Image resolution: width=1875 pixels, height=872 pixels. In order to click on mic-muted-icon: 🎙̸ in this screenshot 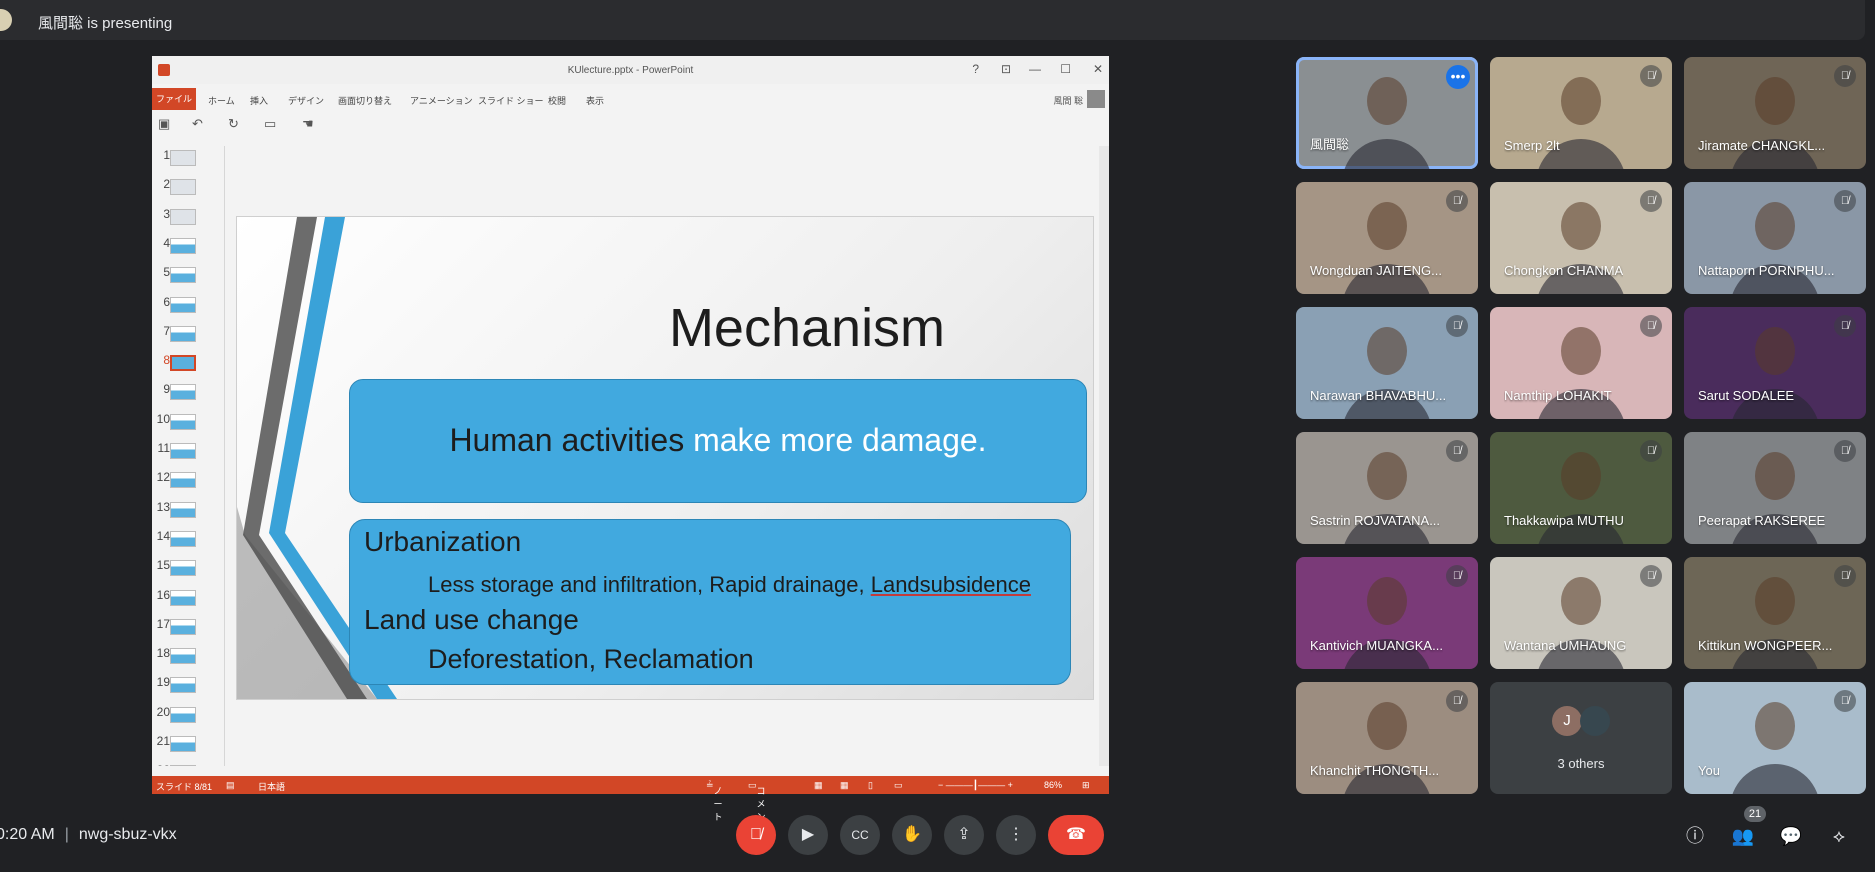, I will do `click(1845, 701)`.